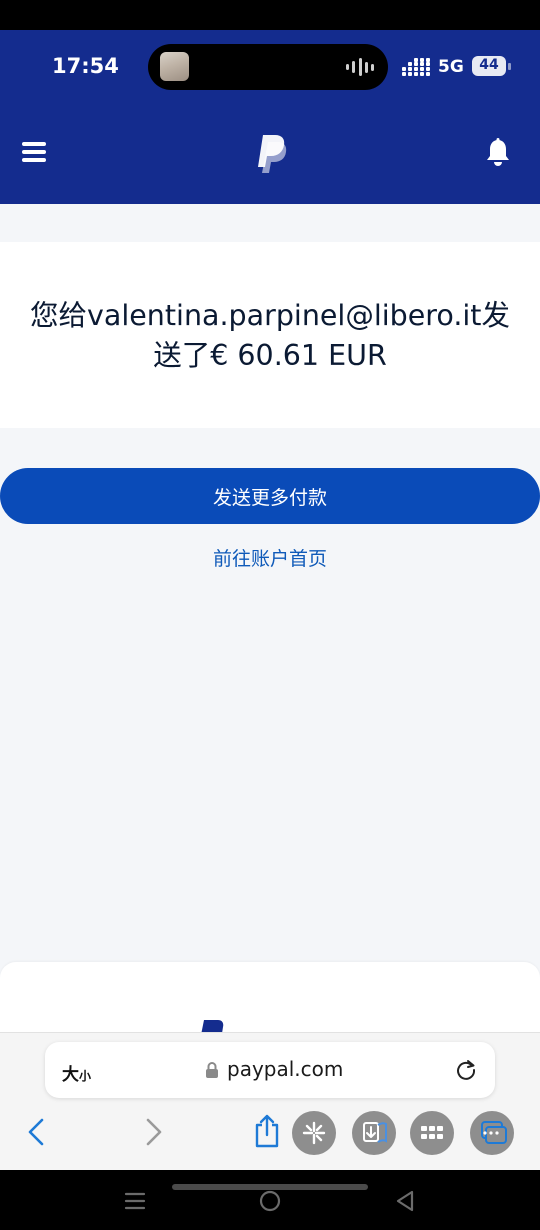  Describe the element at coordinates (270, 997) in the screenshot. I see `bottom-sheet` at that location.